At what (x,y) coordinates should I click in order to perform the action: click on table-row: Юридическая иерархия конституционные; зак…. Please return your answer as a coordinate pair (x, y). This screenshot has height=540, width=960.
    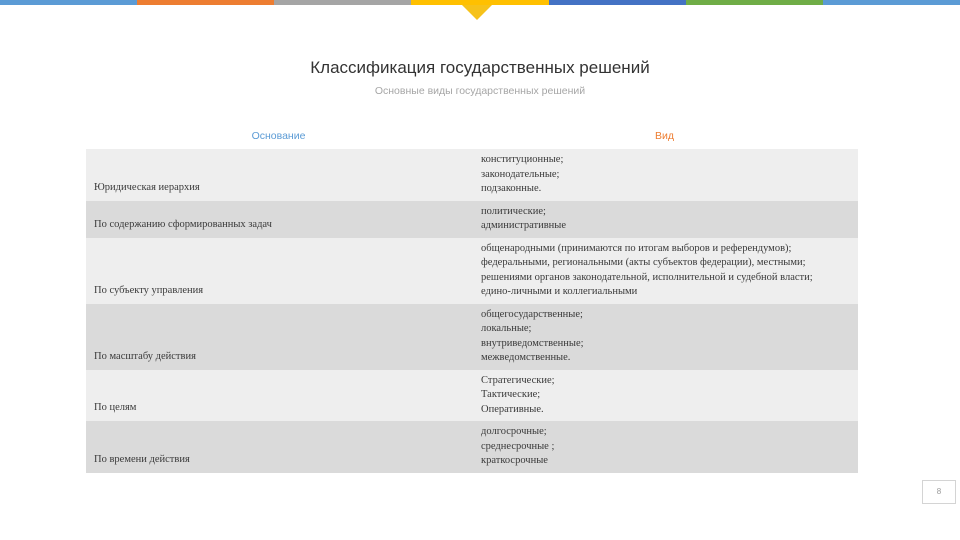
    Looking at the image, I should click on (472, 175).